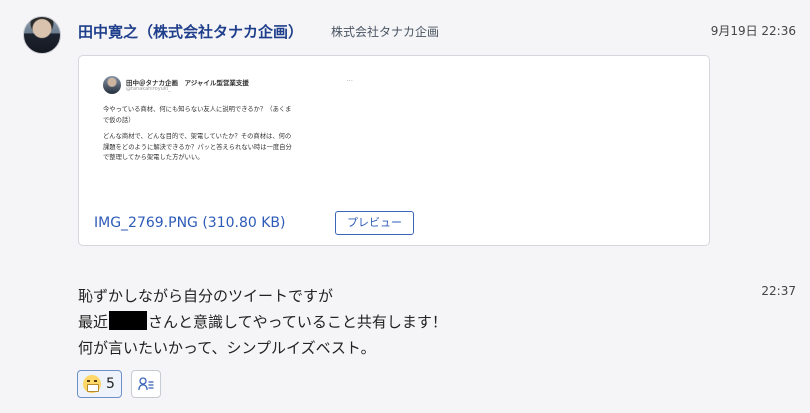  Describe the element at coordinates (190, 31) in the screenshot. I see `sender-name: 田中寛之（株式会社タナカ企画）` at that location.